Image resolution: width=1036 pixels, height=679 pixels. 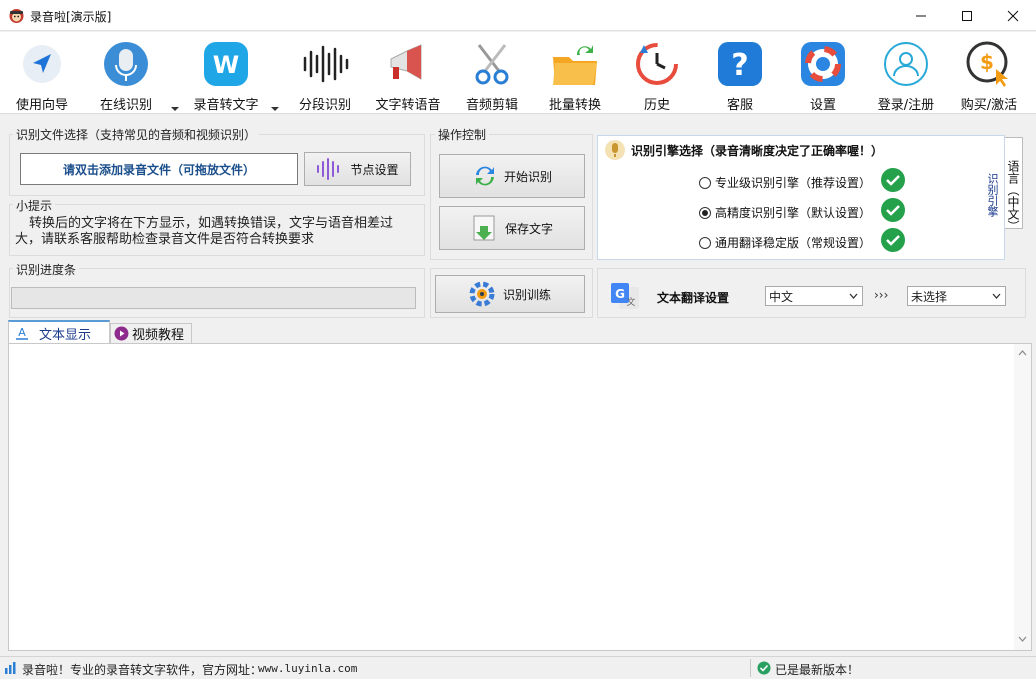 I want to click on progress-title: 识别进度条, so click(x=46, y=269).